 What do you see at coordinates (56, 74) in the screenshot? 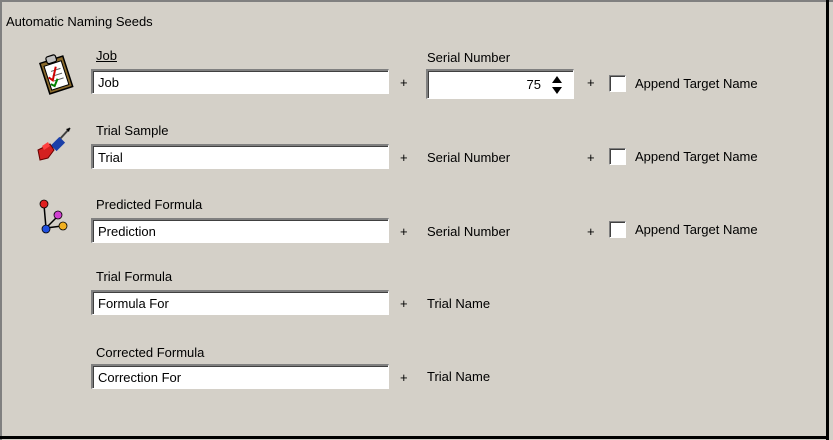
I see `clipboard-icon` at bounding box center [56, 74].